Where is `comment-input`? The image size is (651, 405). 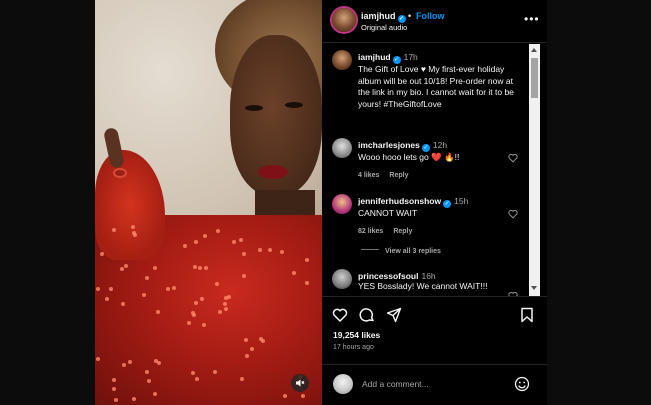 comment-input is located at coordinates (437, 384).